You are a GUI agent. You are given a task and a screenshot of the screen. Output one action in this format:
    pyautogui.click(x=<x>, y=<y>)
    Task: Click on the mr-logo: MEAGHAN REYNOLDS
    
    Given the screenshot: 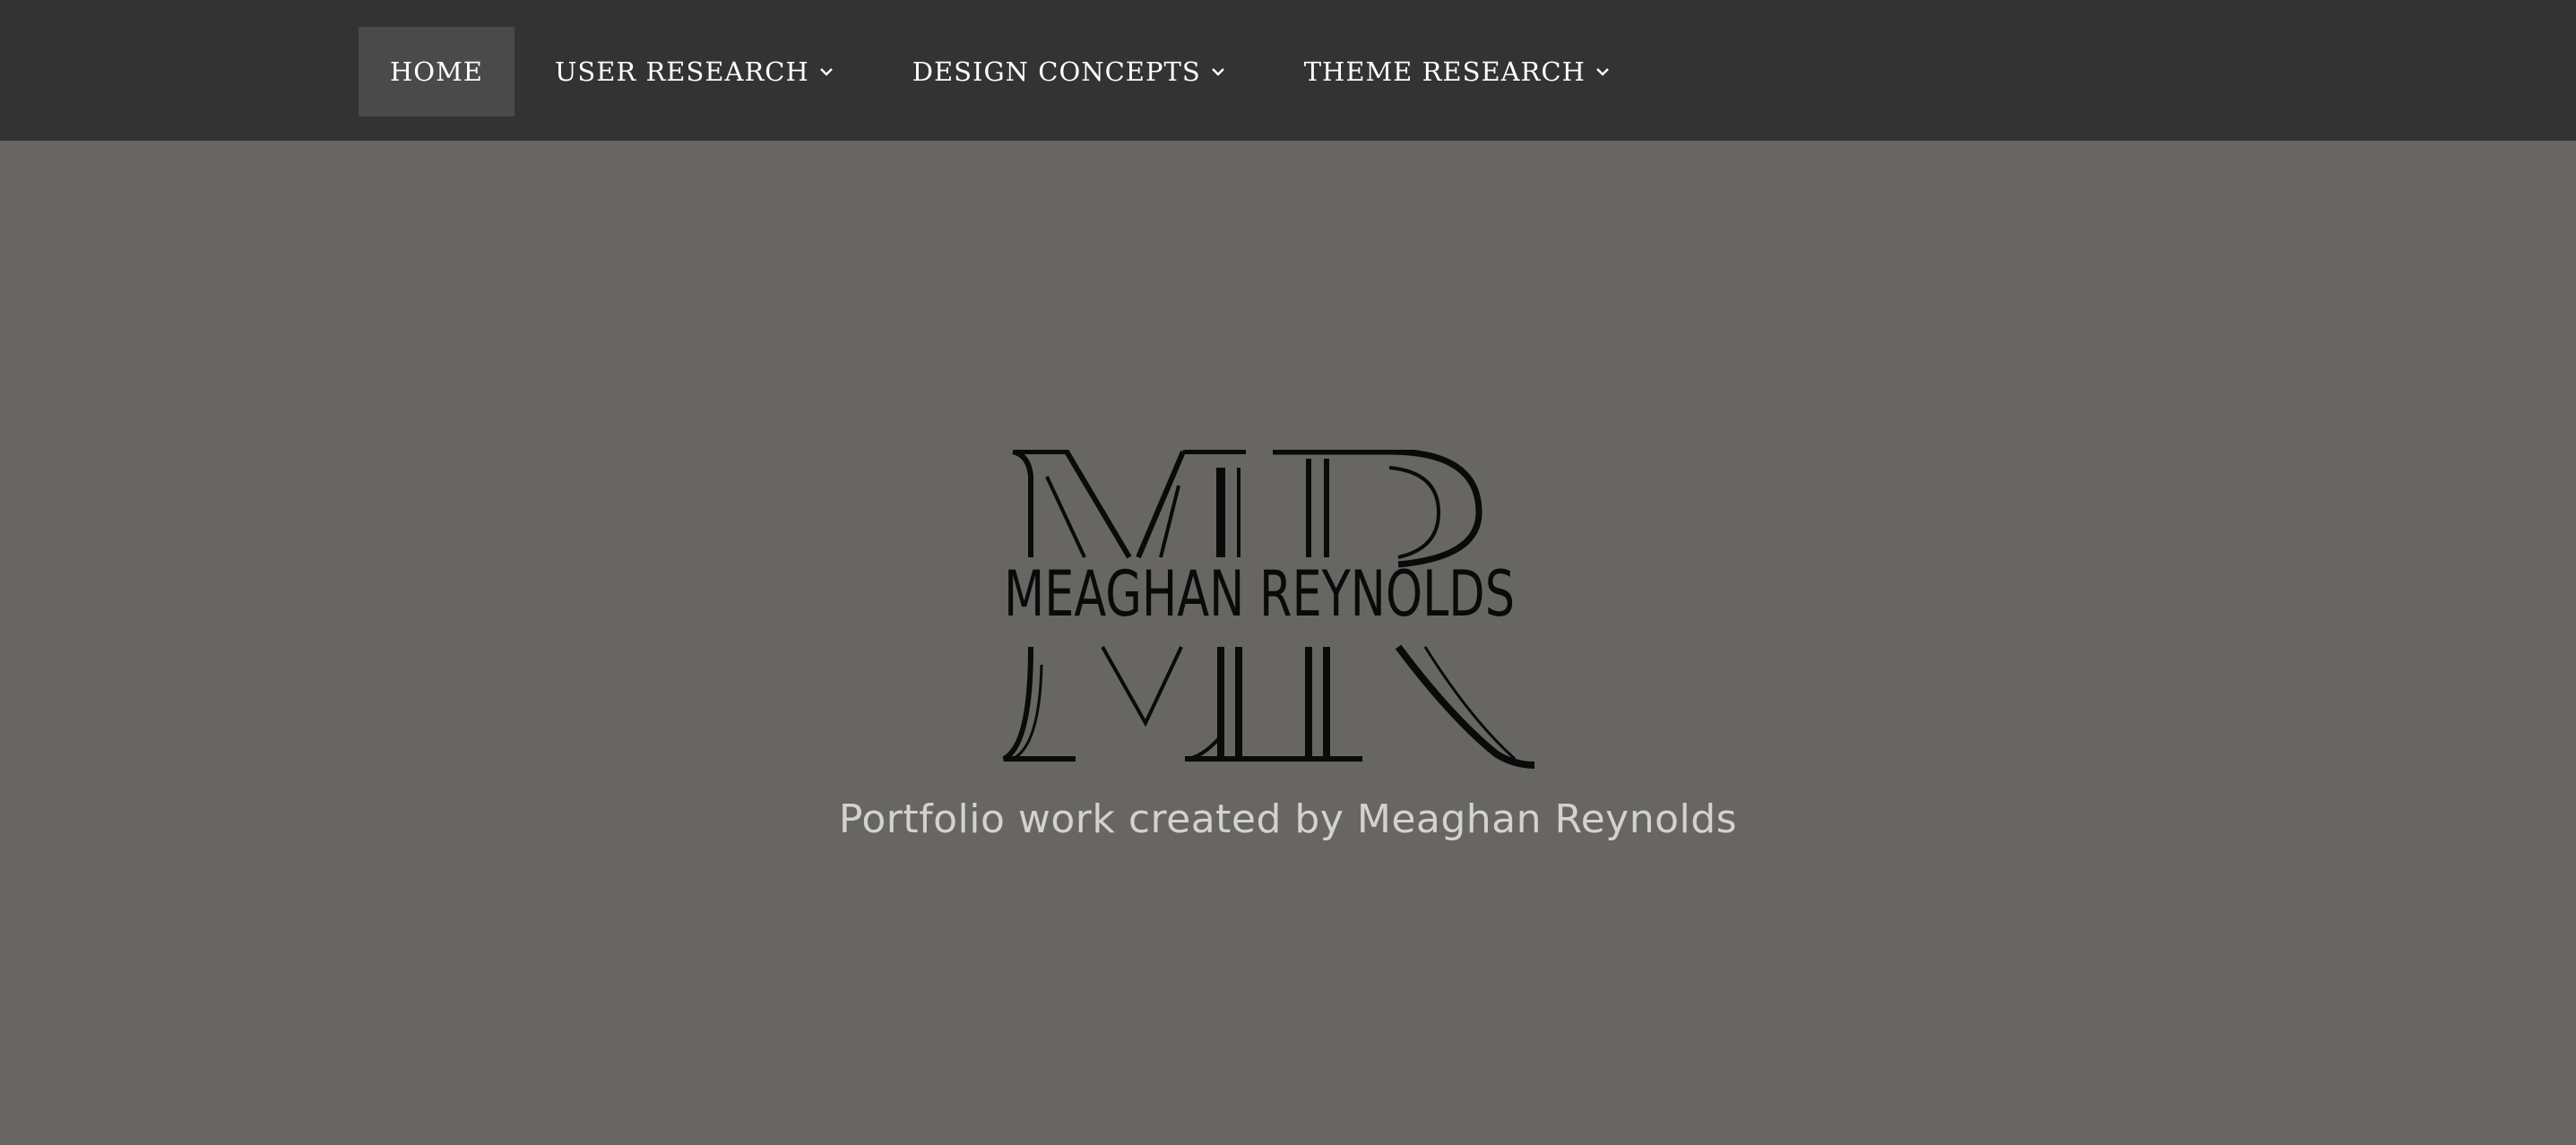 What is the action you would take?
    pyautogui.click(x=1268, y=610)
    